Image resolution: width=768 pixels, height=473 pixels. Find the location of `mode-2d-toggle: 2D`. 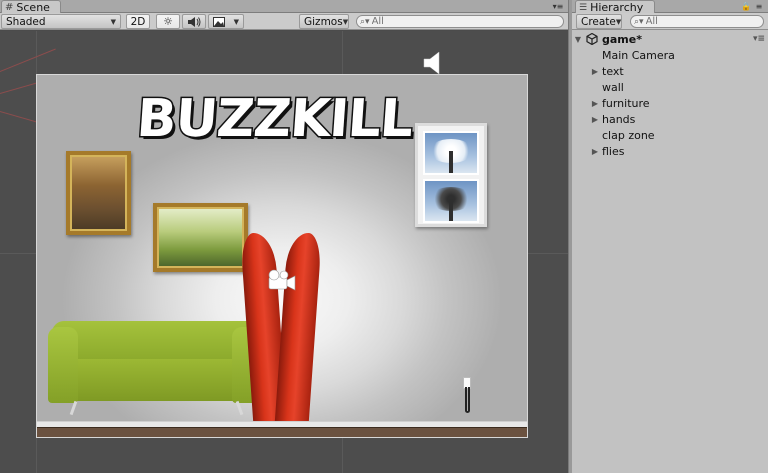

mode-2d-toggle: 2D is located at coordinates (138, 21).